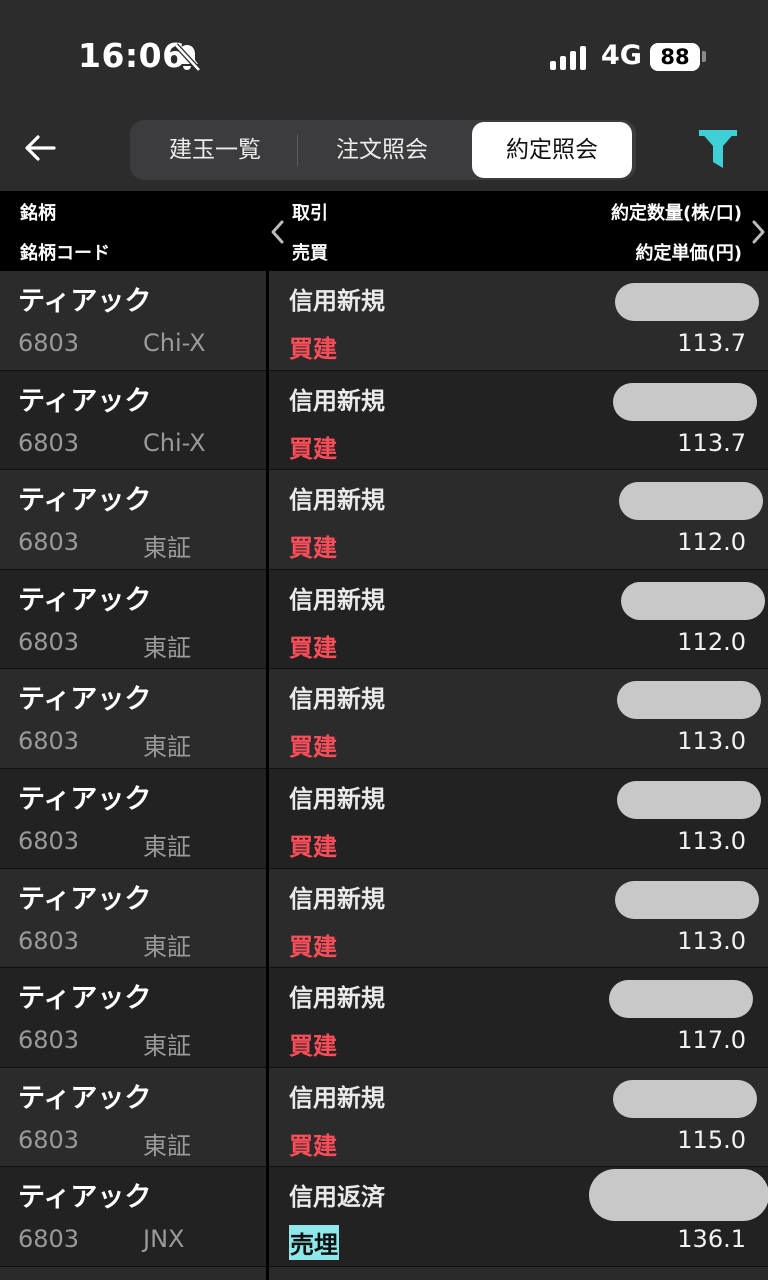  Describe the element at coordinates (278, 232) in the screenshot. I see `chevron-left-icon` at that location.